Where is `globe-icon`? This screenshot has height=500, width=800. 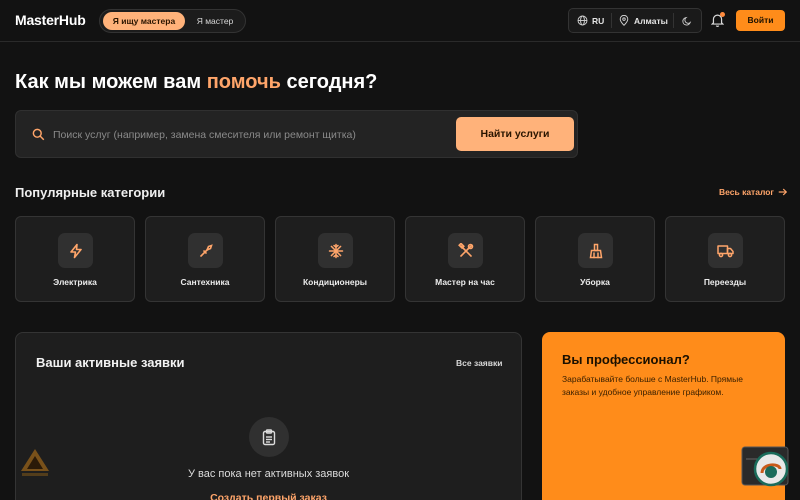
globe-icon is located at coordinates (582, 20).